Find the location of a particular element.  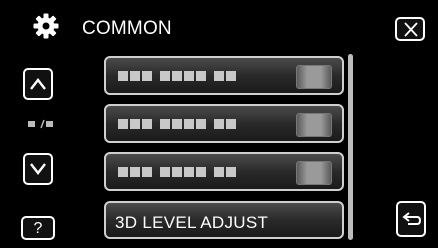

chevron-up-icon is located at coordinates (38, 84).